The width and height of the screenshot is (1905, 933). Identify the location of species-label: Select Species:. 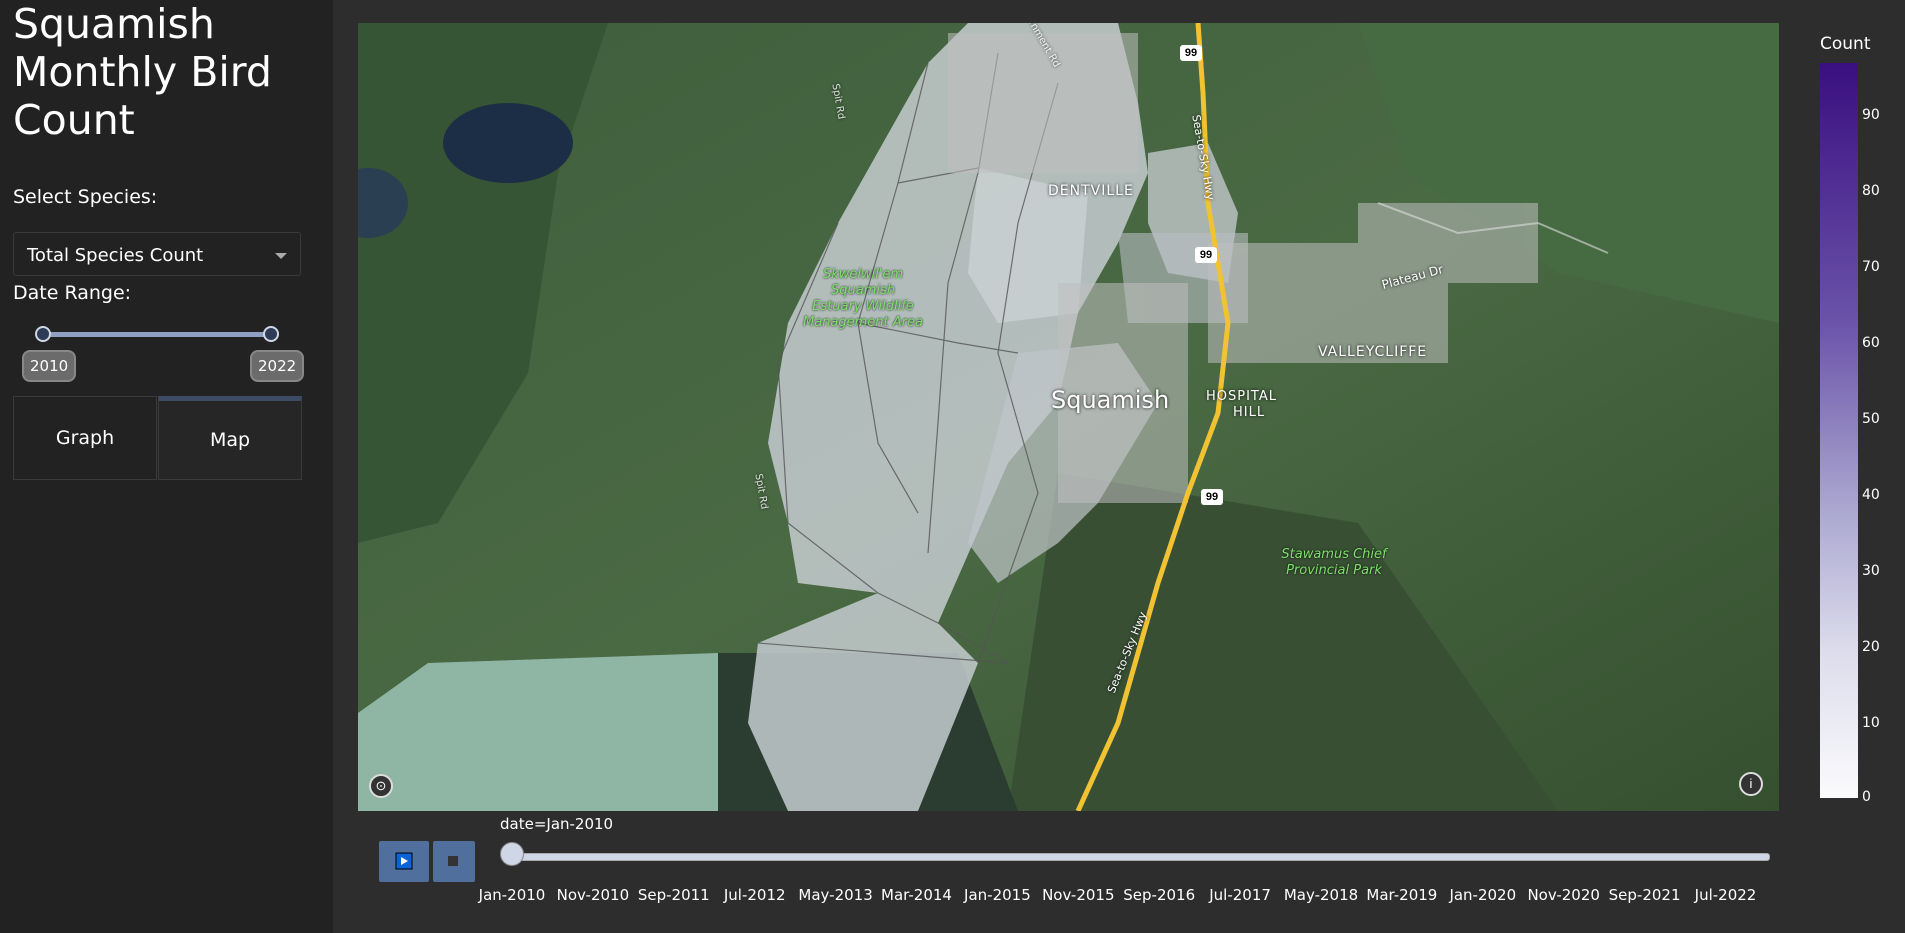
(85, 197).